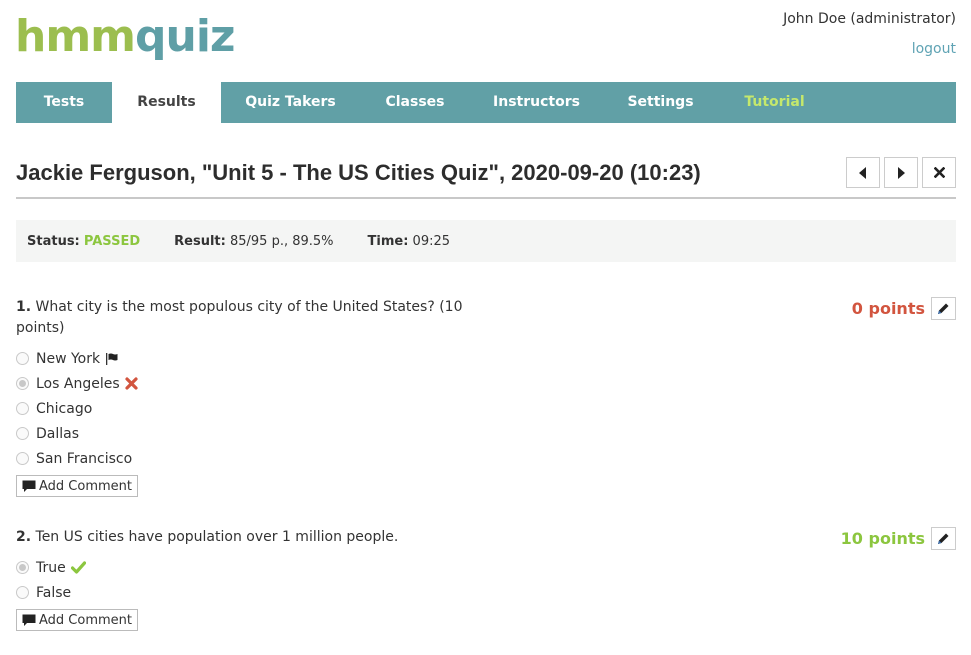 This screenshot has width=971, height=655. Describe the element at coordinates (486, 198) in the screenshot. I see `title-divider` at that location.